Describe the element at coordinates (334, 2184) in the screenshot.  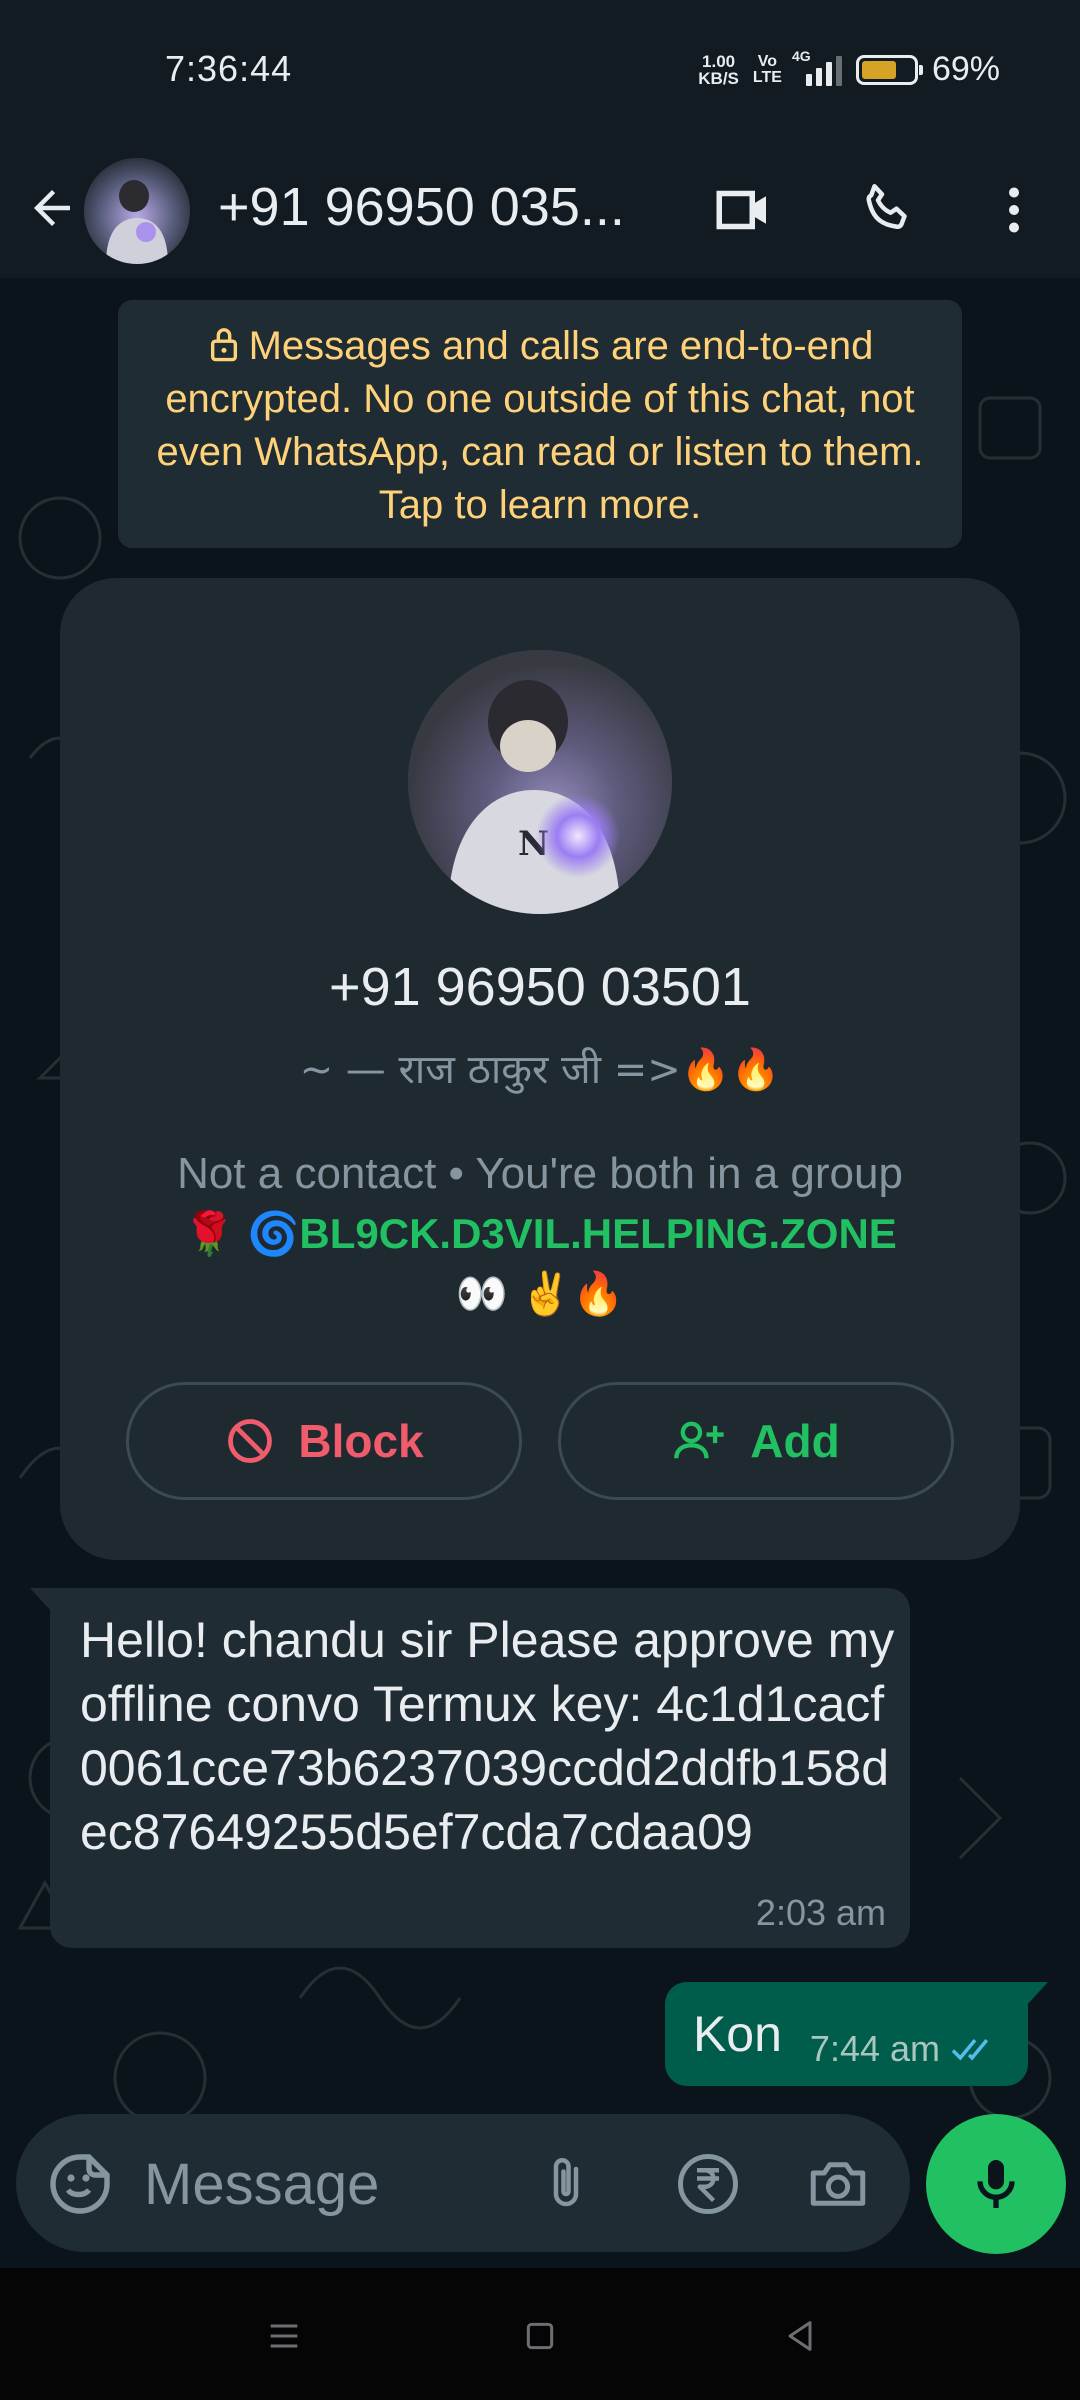
I see `message-input` at that location.